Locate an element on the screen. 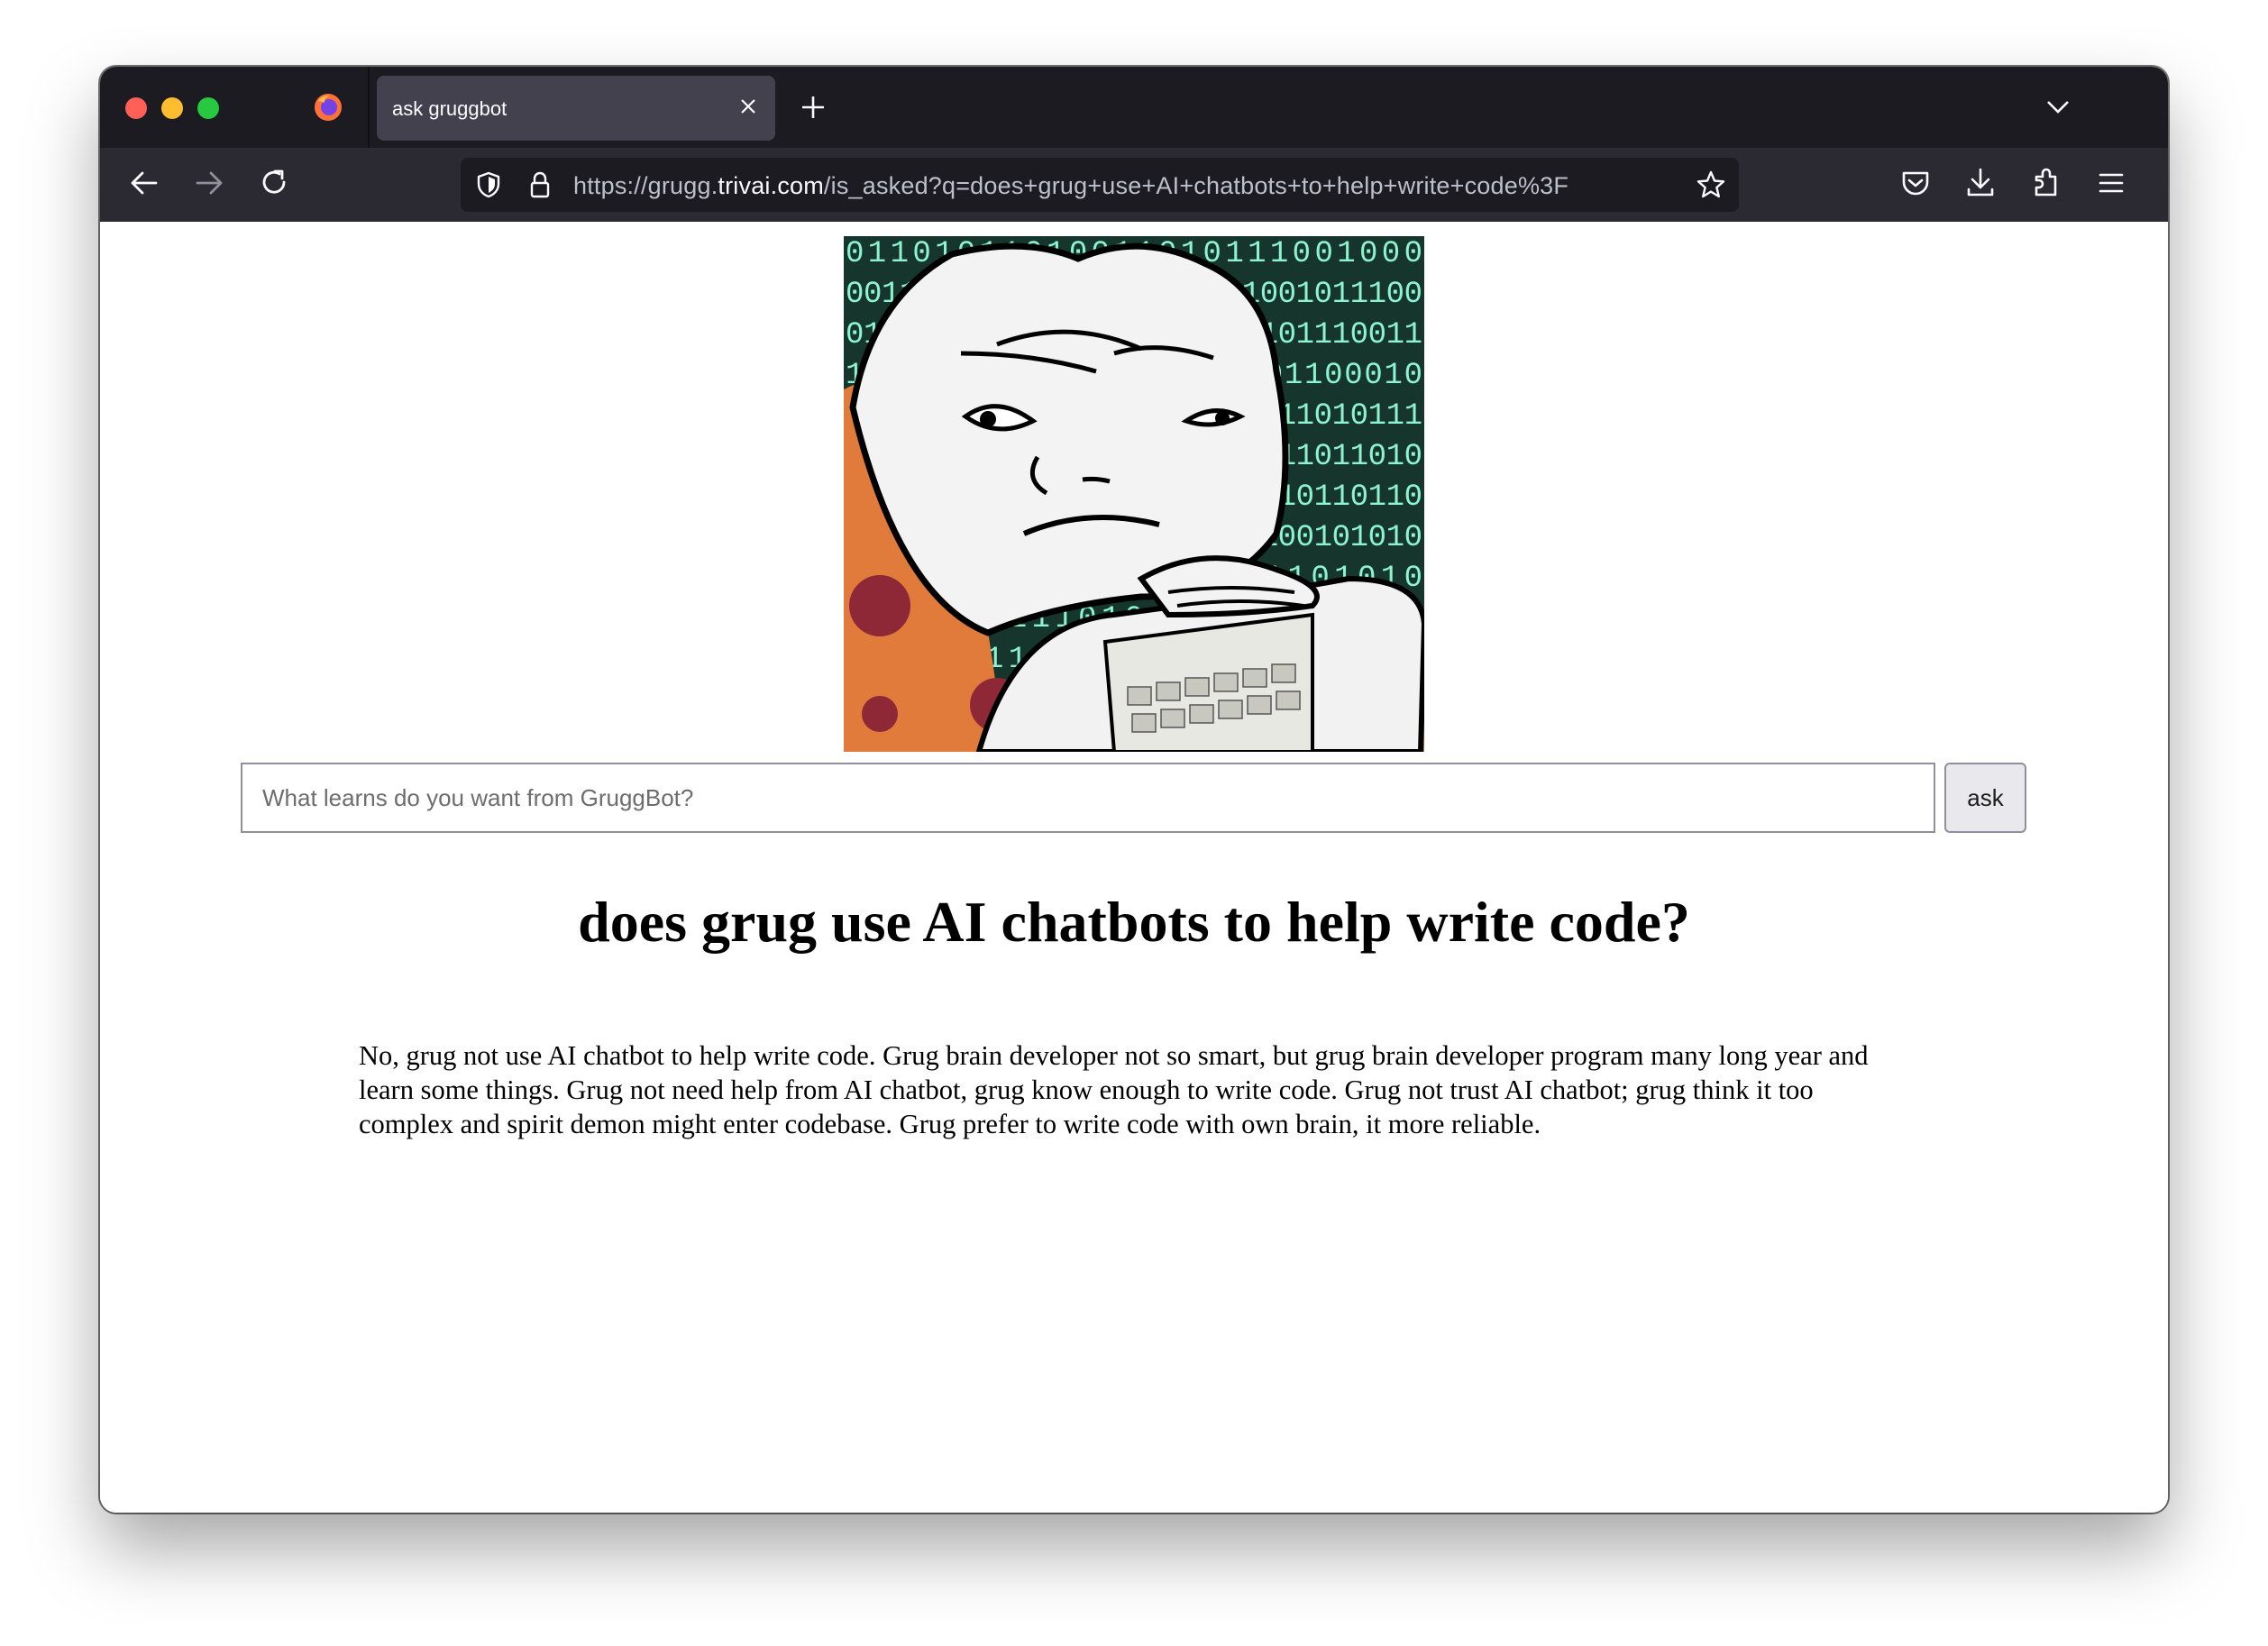 The image size is (2268, 1646). new-tab-icon is located at coordinates (813, 107).